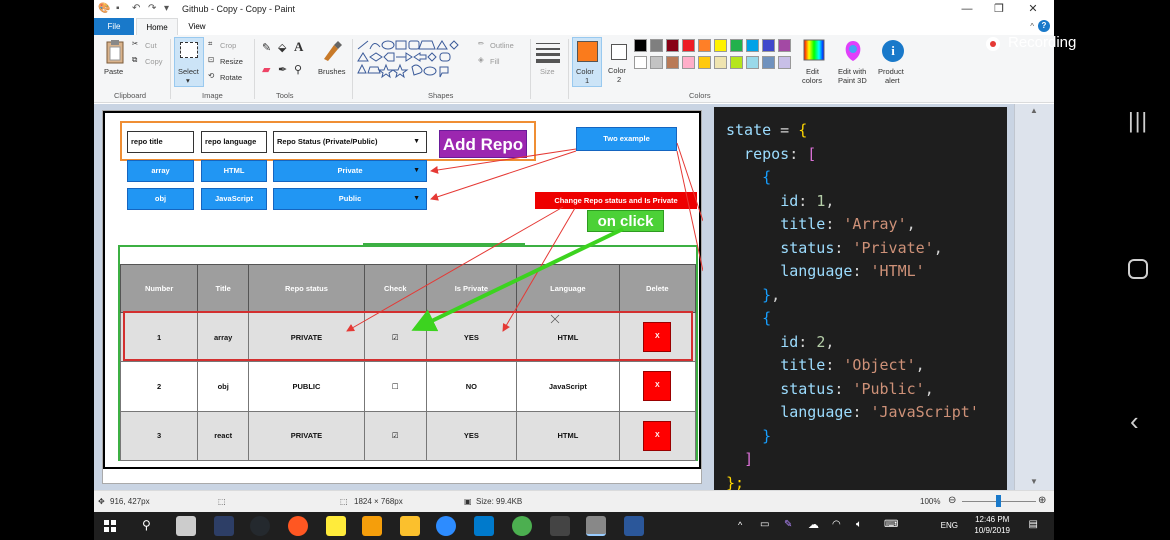 This screenshot has width=1170, height=540. I want to click on notifications-icon: ▤, so click(1033, 524).